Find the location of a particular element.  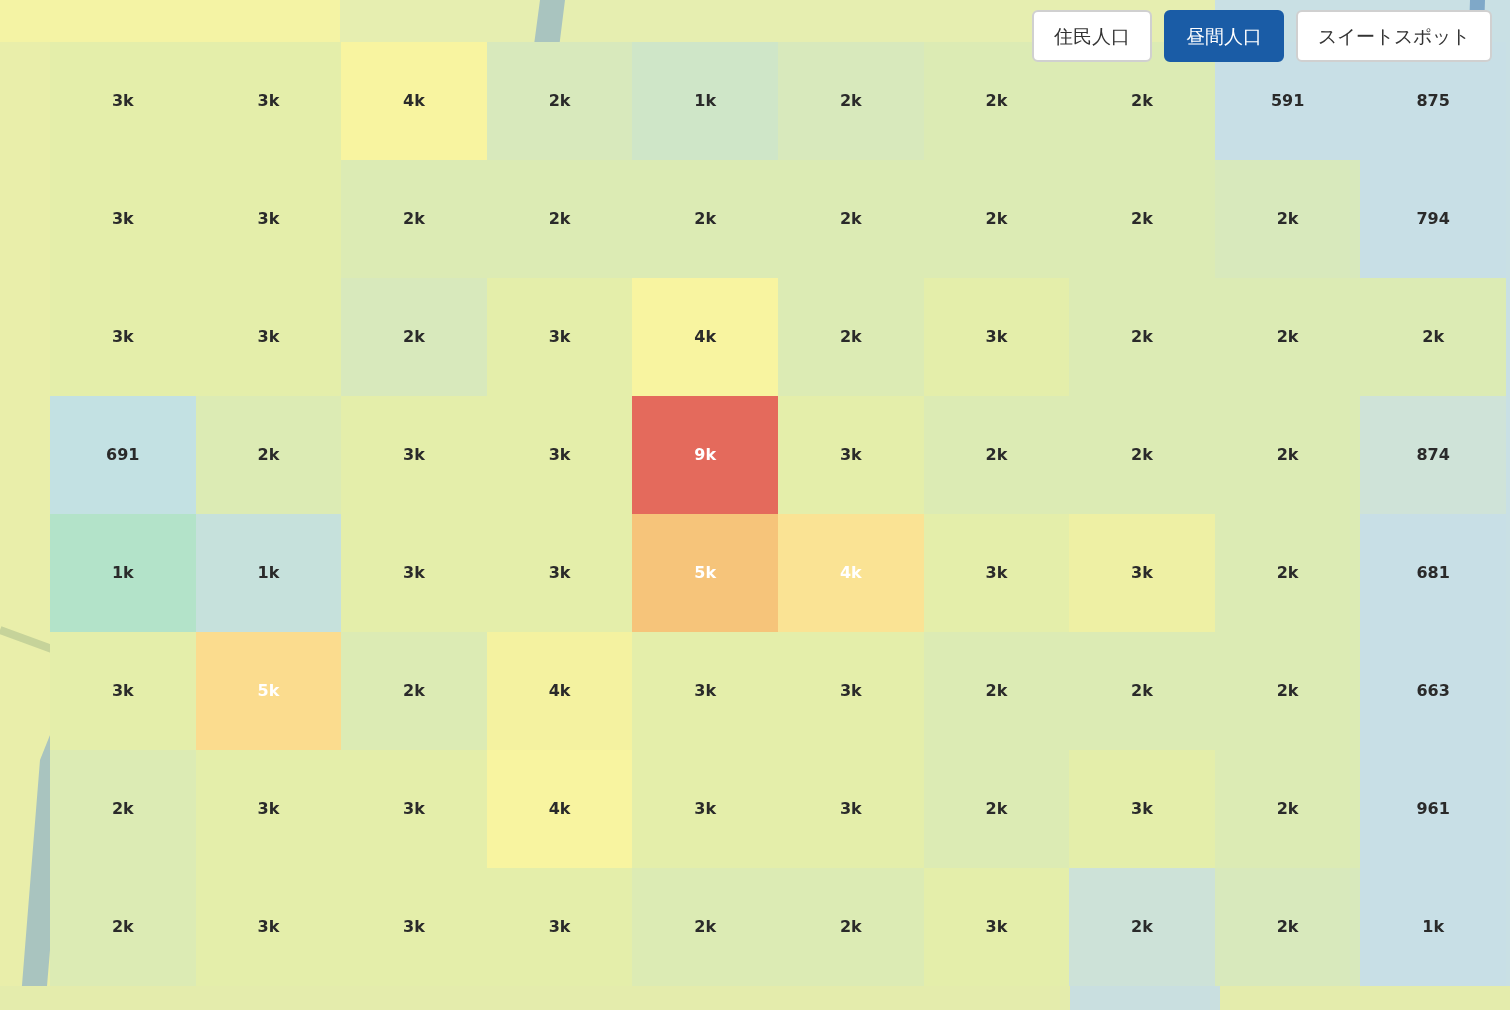

view-toggle-button: スイートスポット is located at coordinates (1394, 36).